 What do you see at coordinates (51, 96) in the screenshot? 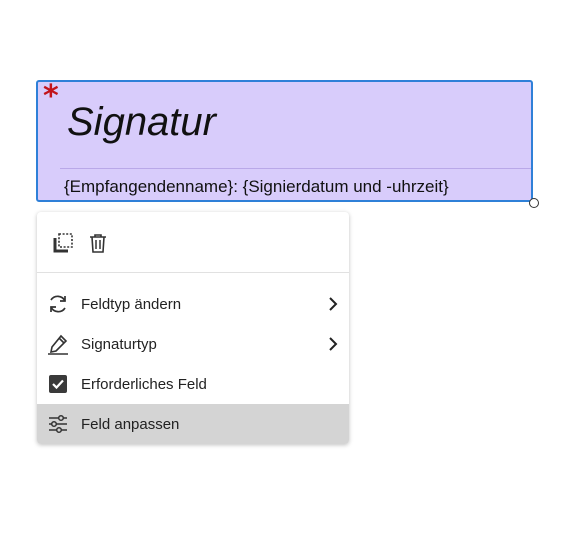
I see `required-asterisk: *` at bounding box center [51, 96].